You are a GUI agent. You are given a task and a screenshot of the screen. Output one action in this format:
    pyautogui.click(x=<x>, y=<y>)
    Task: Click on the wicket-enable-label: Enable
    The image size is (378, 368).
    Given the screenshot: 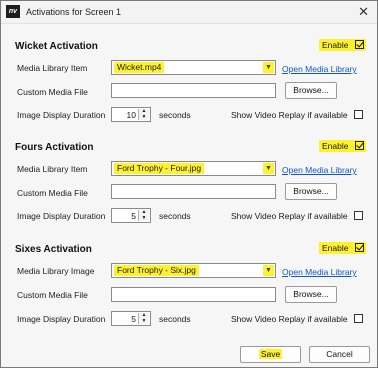 What is the action you would take?
    pyautogui.click(x=335, y=45)
    